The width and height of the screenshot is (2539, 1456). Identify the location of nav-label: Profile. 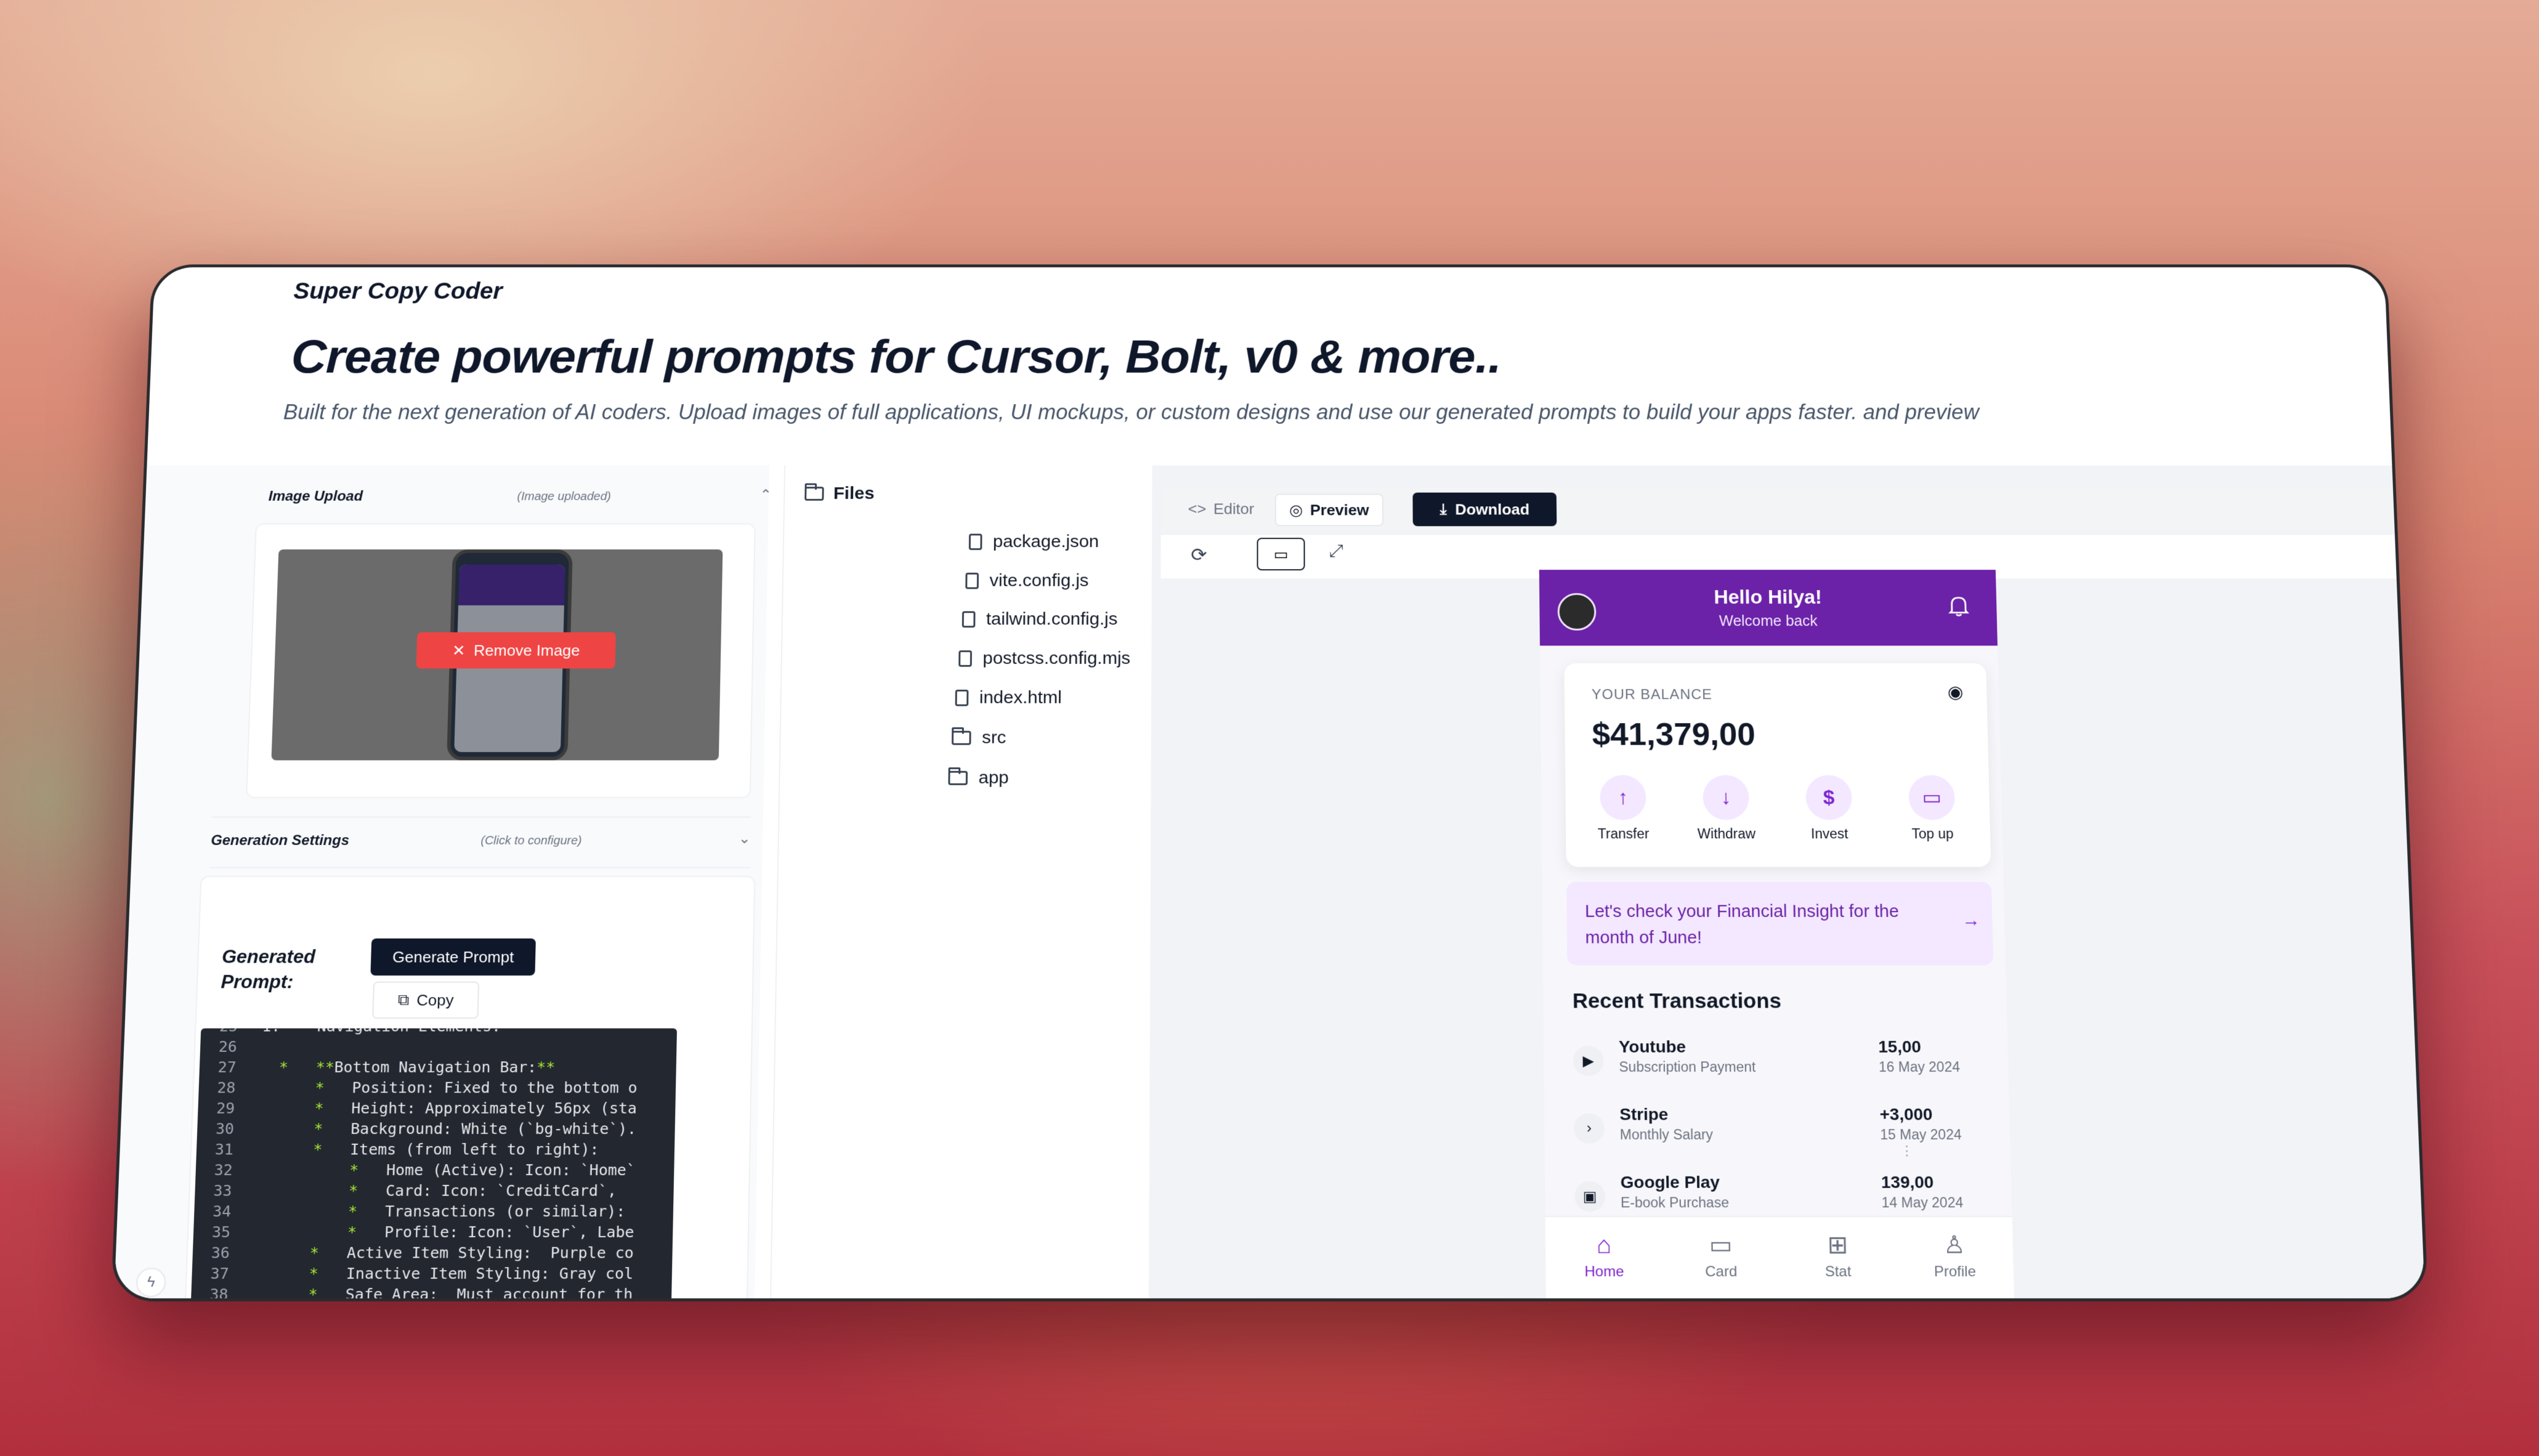
(1956, 1271).